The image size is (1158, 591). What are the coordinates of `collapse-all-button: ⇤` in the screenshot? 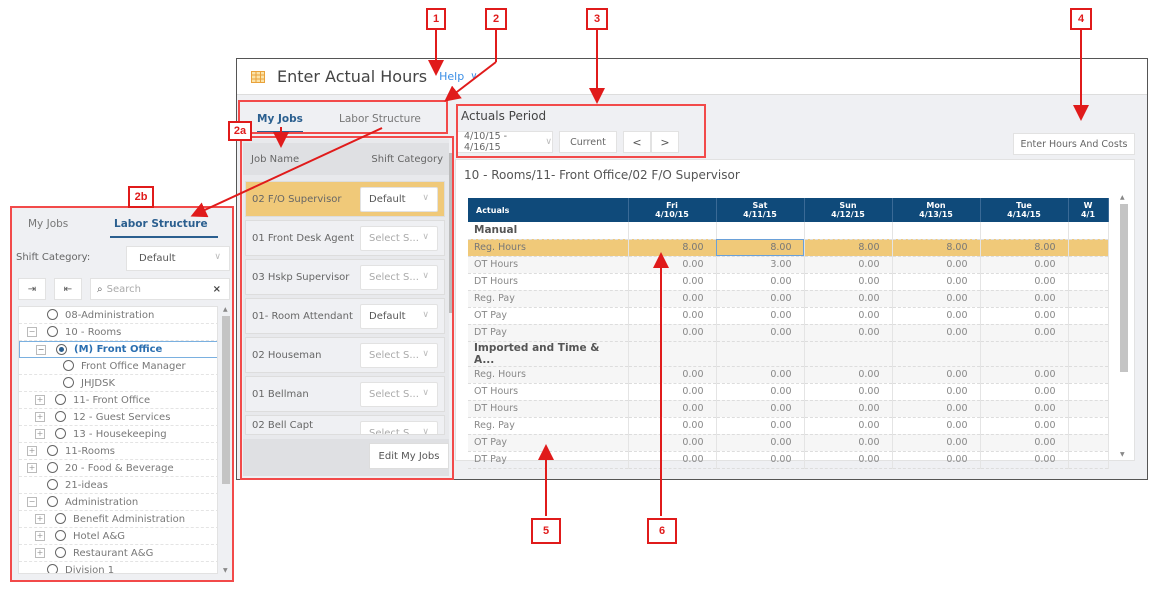 It's located at (68, 289).